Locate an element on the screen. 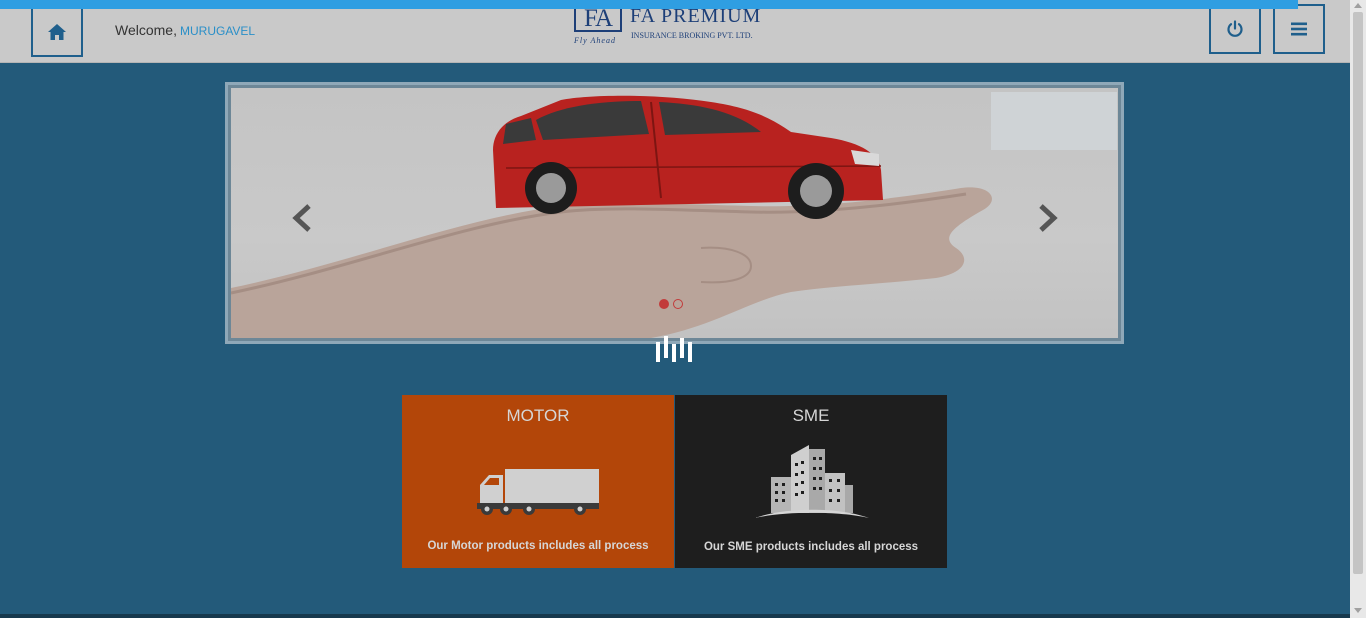 The width and height of the screenshot is (1366, 618). home-button is located at coordinates (57, 32).